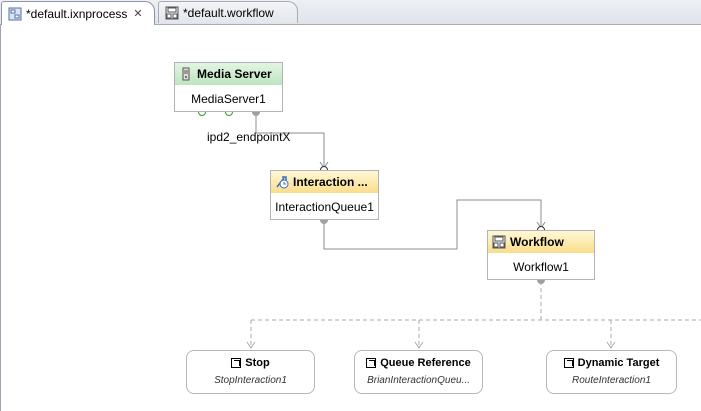  I want to click on workflow-icon, so click(499, 242).